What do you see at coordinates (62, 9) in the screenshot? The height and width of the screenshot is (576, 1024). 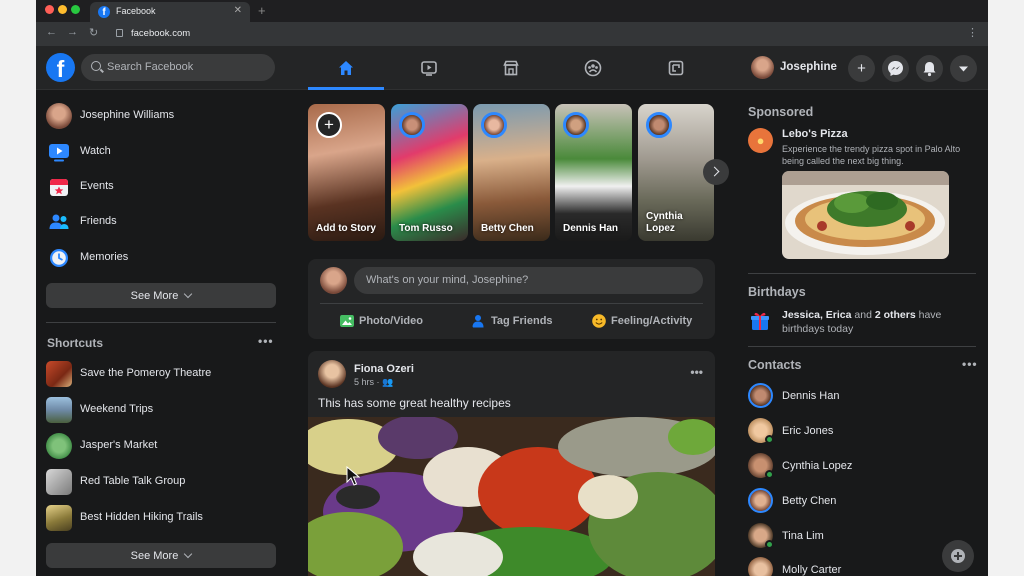 I see `minimize-window-button` at bounding box center [62, 9].